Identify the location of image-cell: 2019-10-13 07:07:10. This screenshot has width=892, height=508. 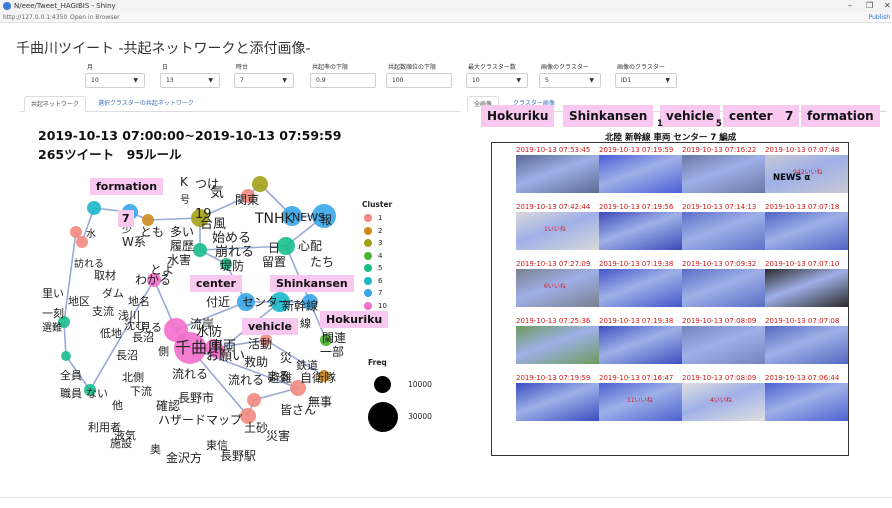
(806, 283).